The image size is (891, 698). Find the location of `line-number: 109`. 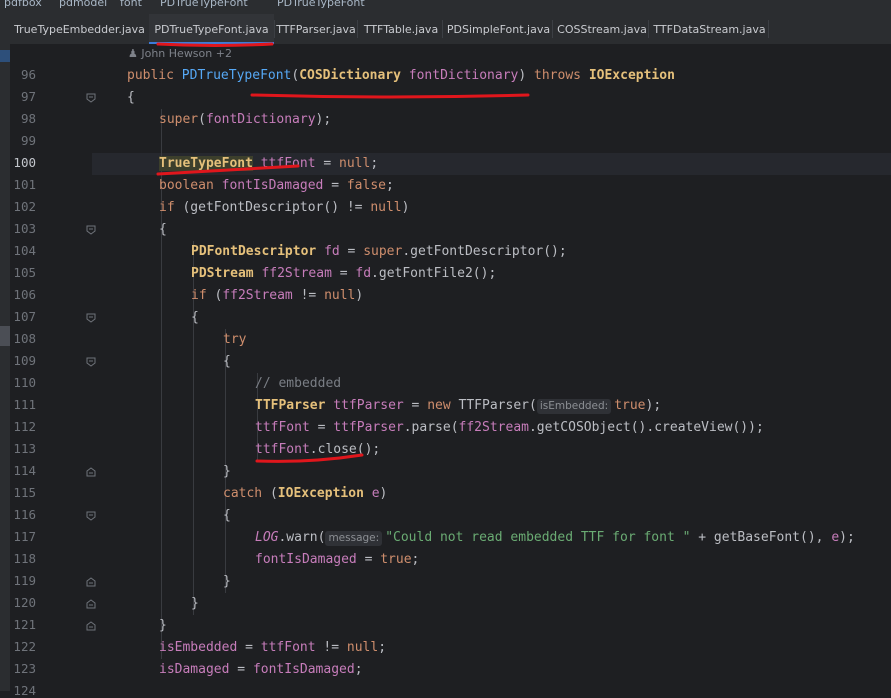

line-number: 109 is located at coordinates (23, 360).